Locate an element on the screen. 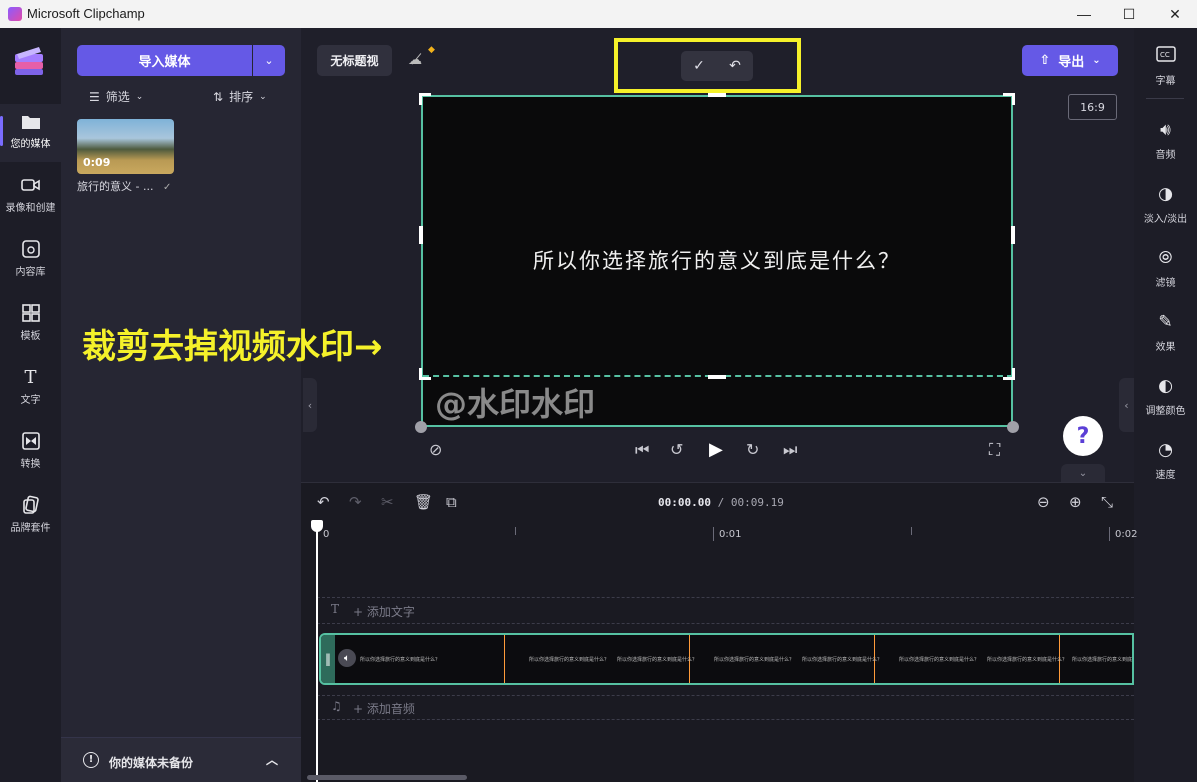  nav-label: 内容库 is located at coordinates (30, 272).